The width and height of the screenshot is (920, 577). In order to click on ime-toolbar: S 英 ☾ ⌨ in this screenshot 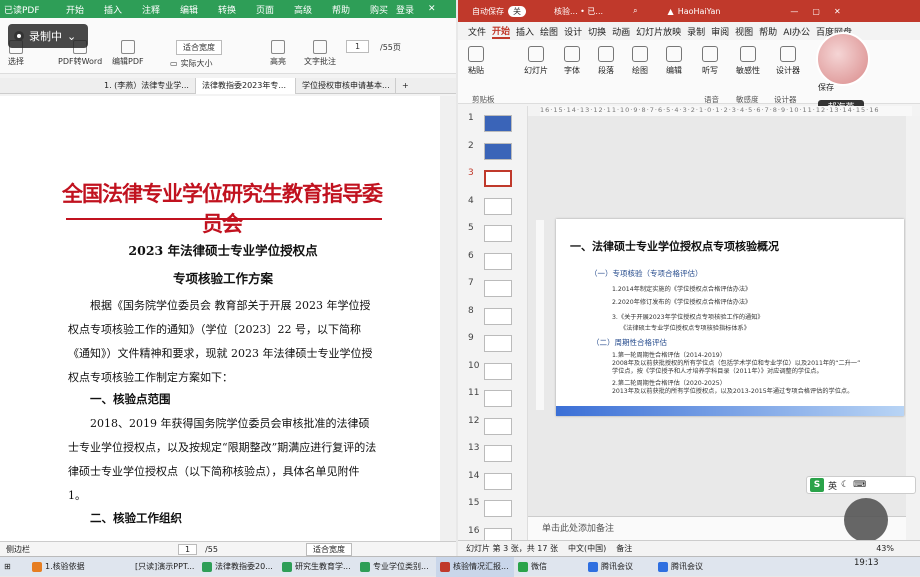, I will do `click(861, 485)`.